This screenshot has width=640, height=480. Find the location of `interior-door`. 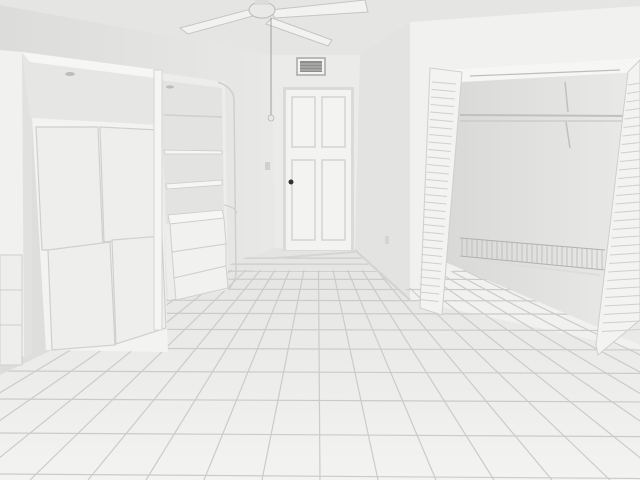

interior-door is located at coordinates (318, 169).